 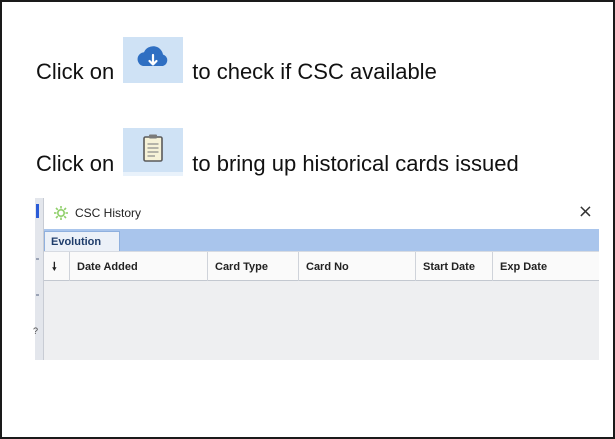 What do you see at coordinates (38, 279) in the screenshot?
I see `window-edge: ?` at bounding box center [38, 279].